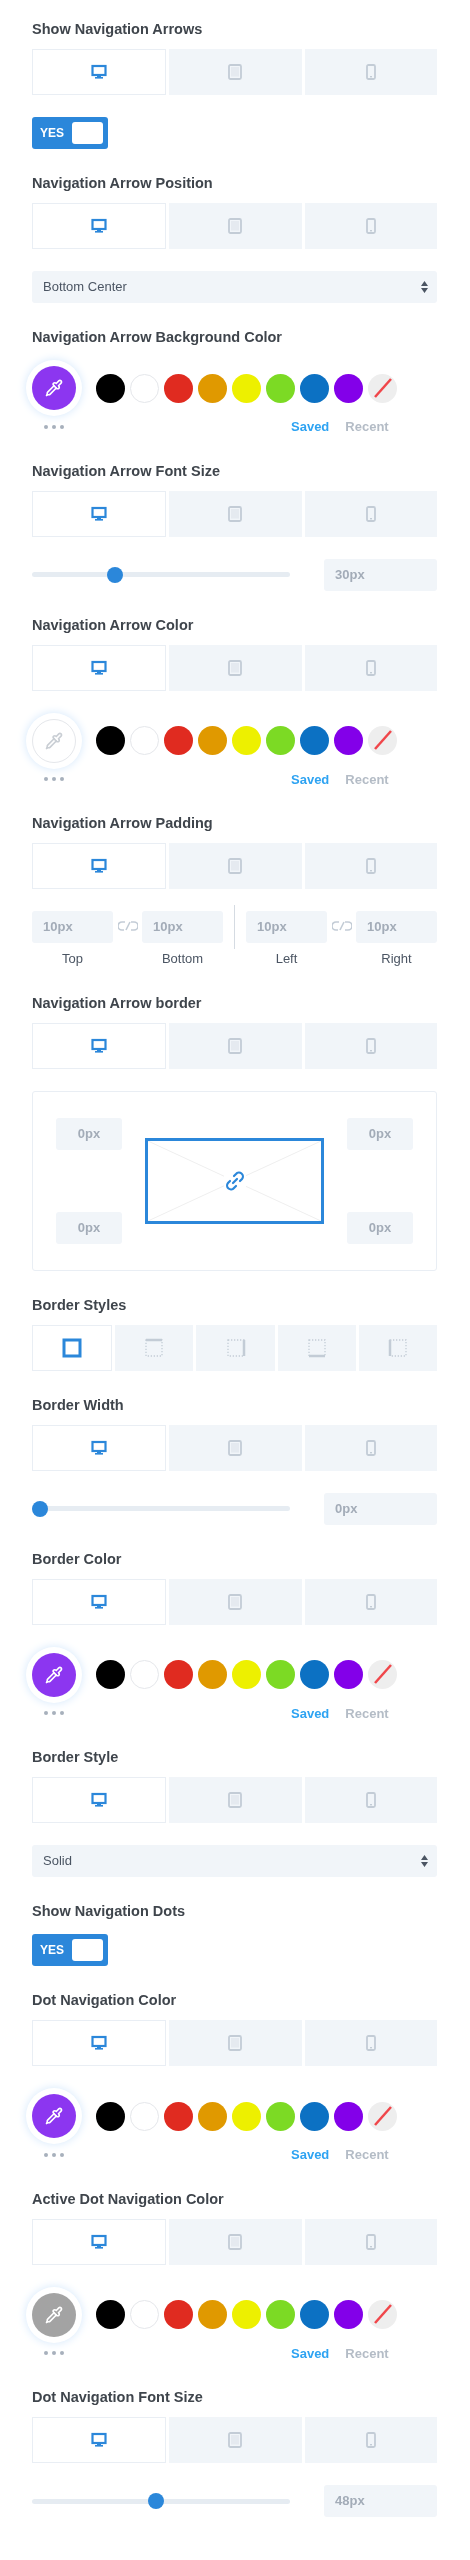 This screenshot has height=2560, width=470. Describe the element at coordinates (341, 926) in the screenshot. I see `unlink-icon` at that location.